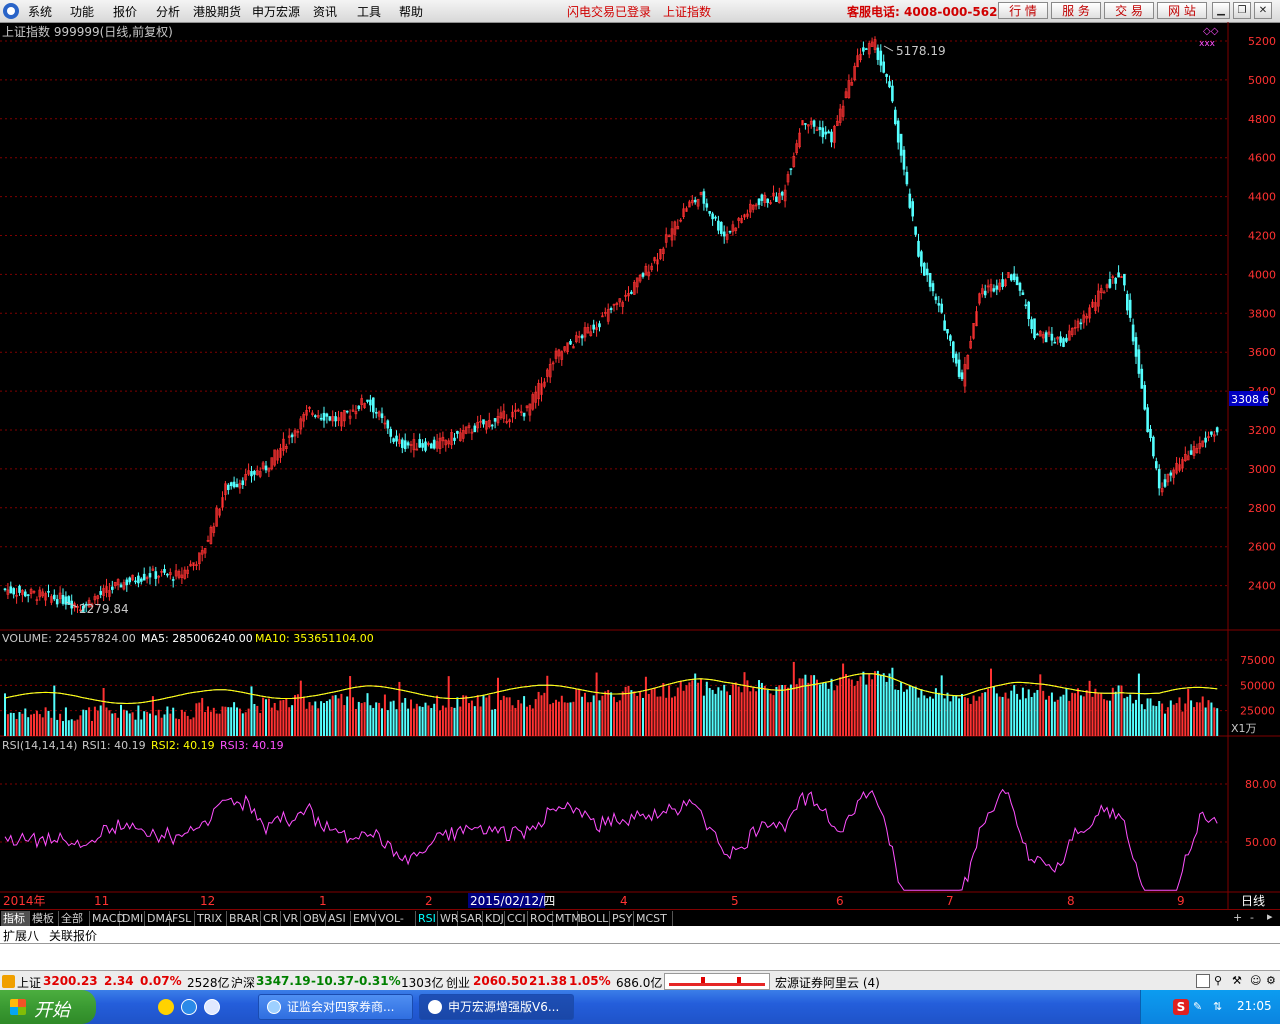 The height and width of the screenshot is (1024, 1280). What do you see at coordinates (1252, 917) in the screenshot?
I see `minus-icon: -` at bounding box center [1252, 917].